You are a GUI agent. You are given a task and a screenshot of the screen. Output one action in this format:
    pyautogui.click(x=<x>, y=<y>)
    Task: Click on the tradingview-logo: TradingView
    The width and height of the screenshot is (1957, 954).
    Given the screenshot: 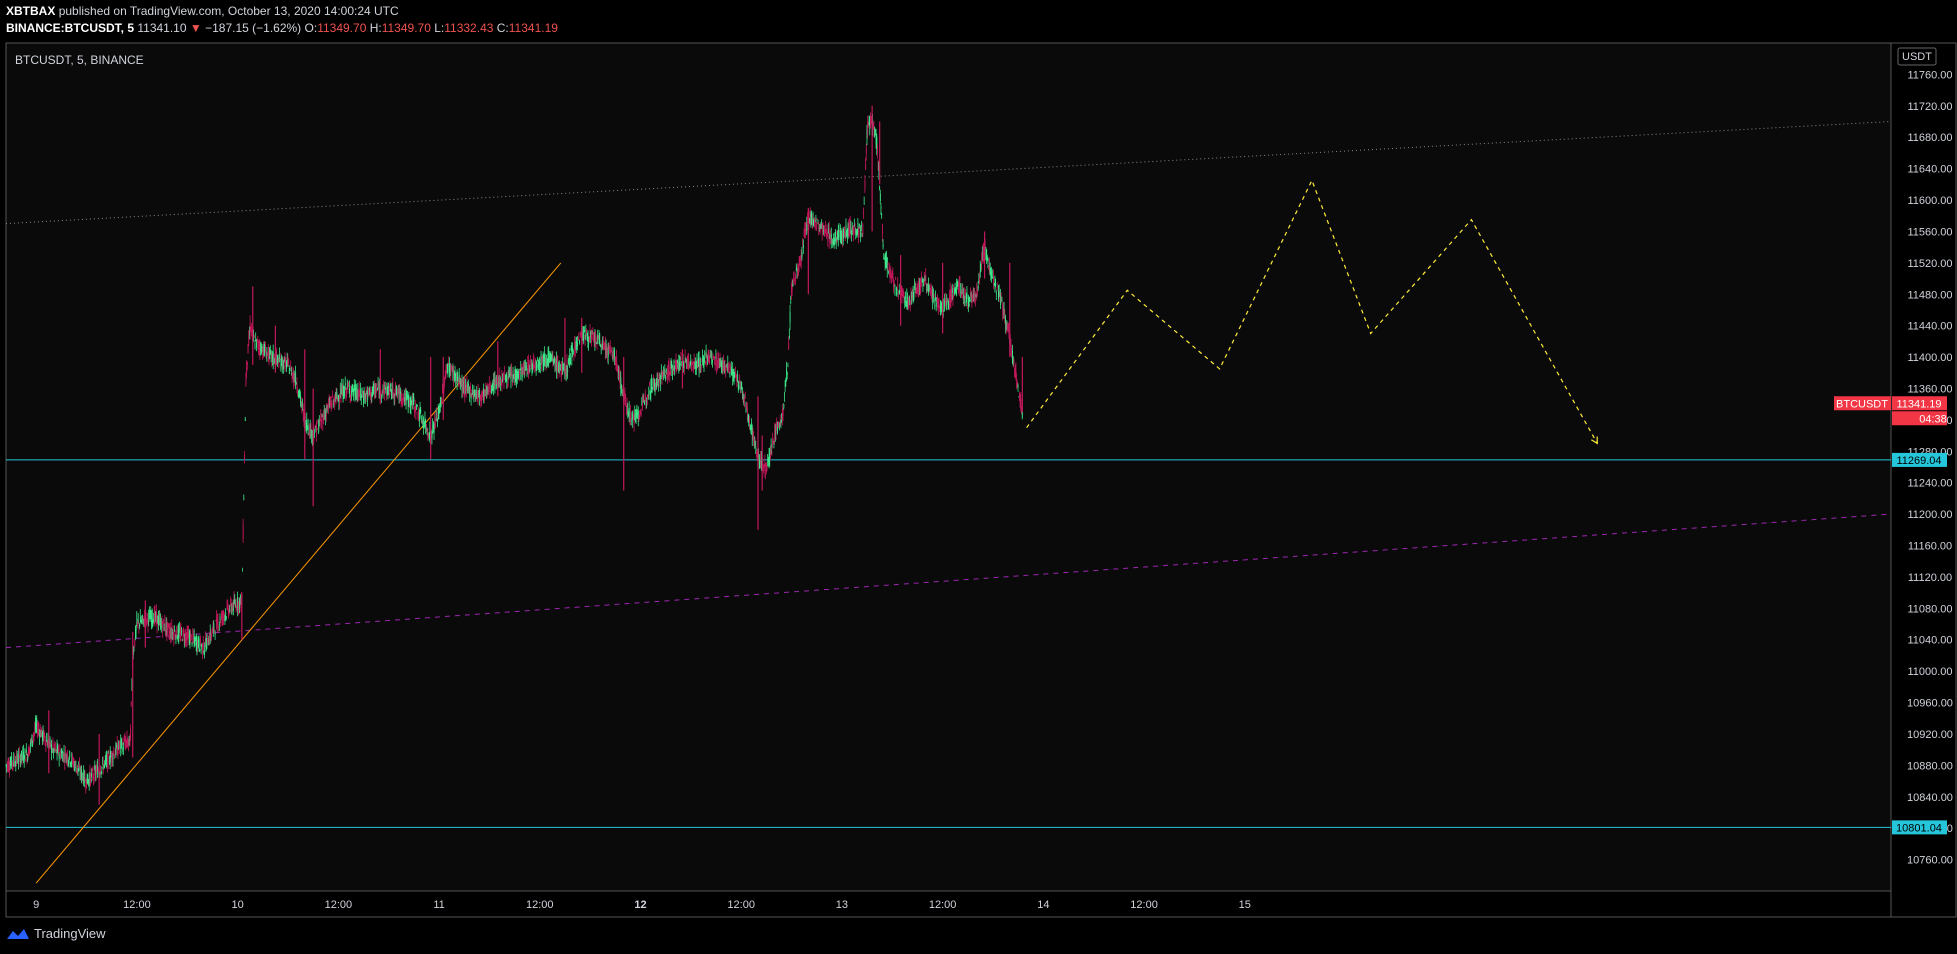 What is the action you would take?
    pyautogui.click(x=56, y=933)
    